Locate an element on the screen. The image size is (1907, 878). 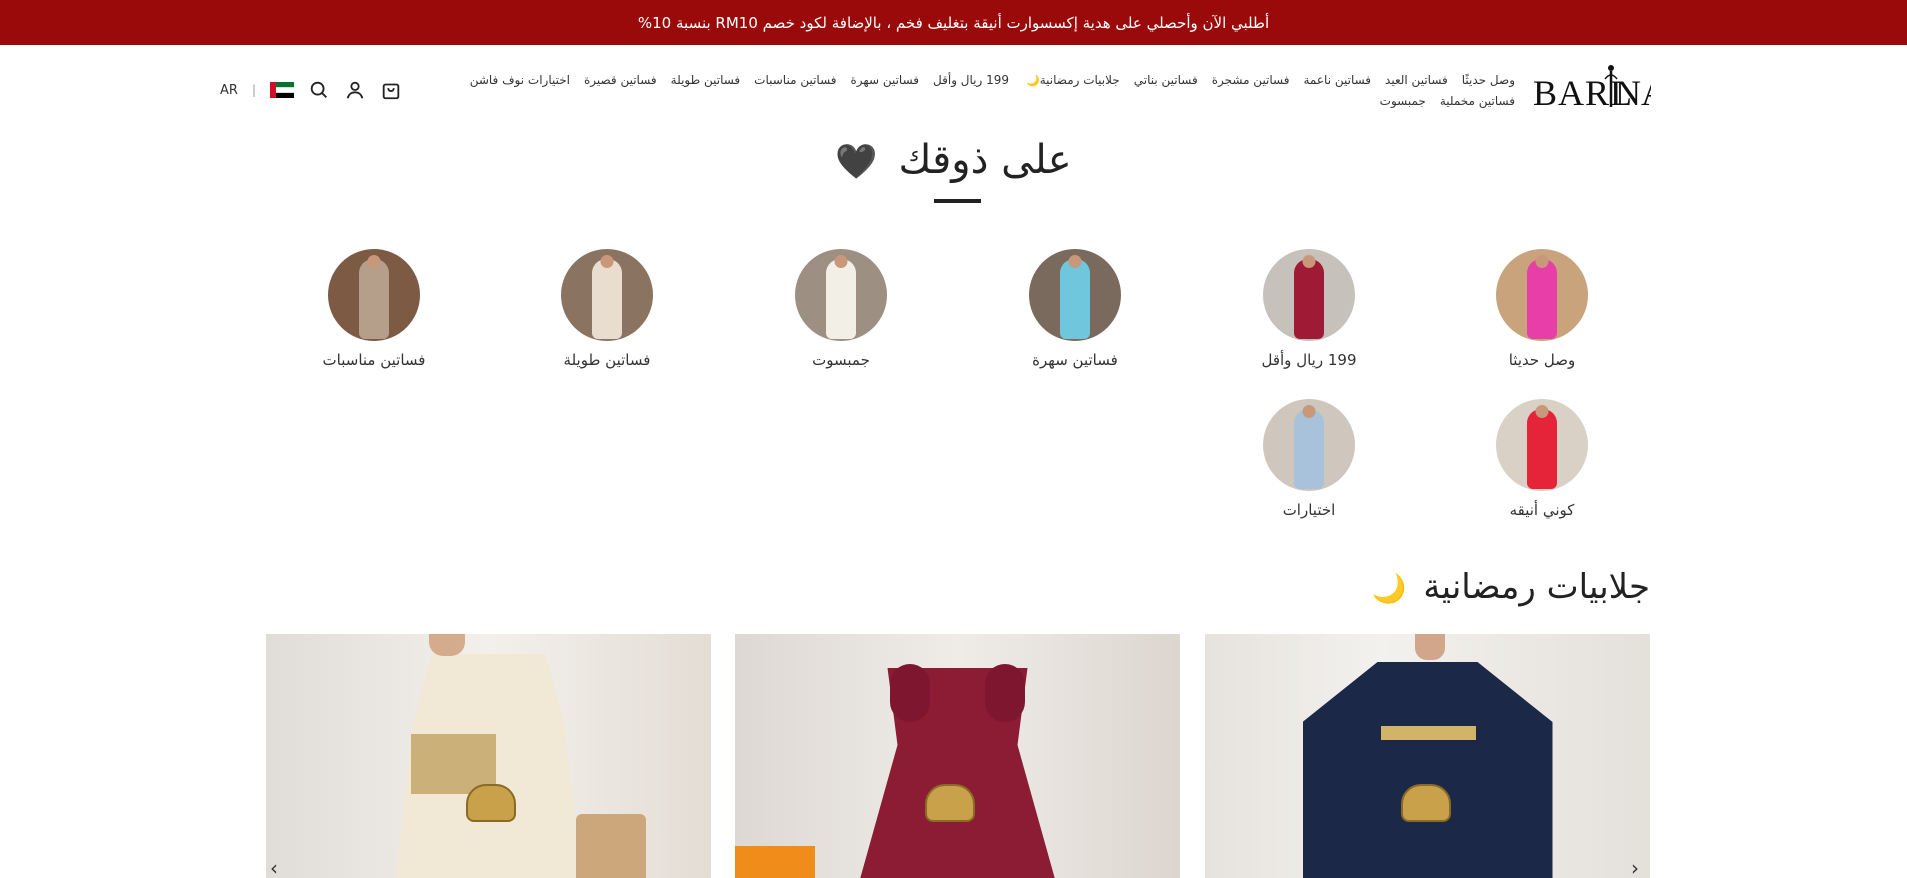
category-evening-dresses: فساتين سهرة is located at coordinates (1075, 309).